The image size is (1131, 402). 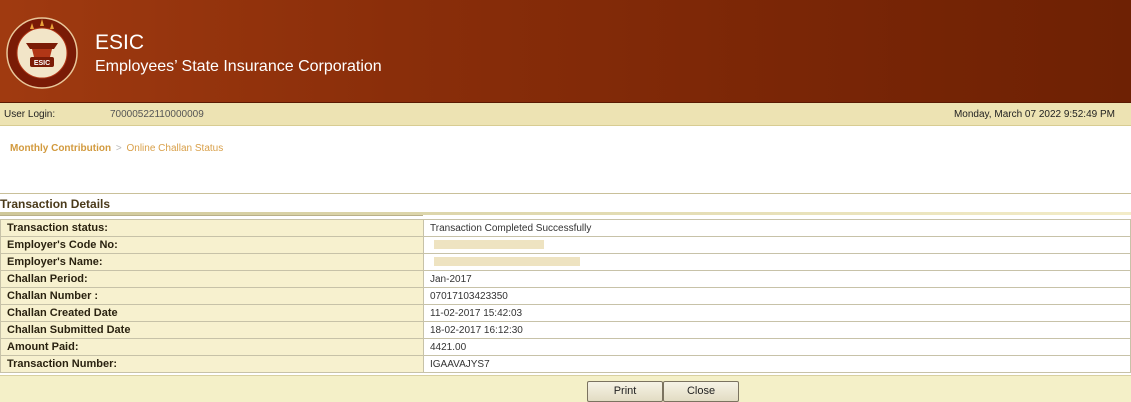 I want to click on row-value-challan-number: 07017103423350, so click(x=777, y=296).